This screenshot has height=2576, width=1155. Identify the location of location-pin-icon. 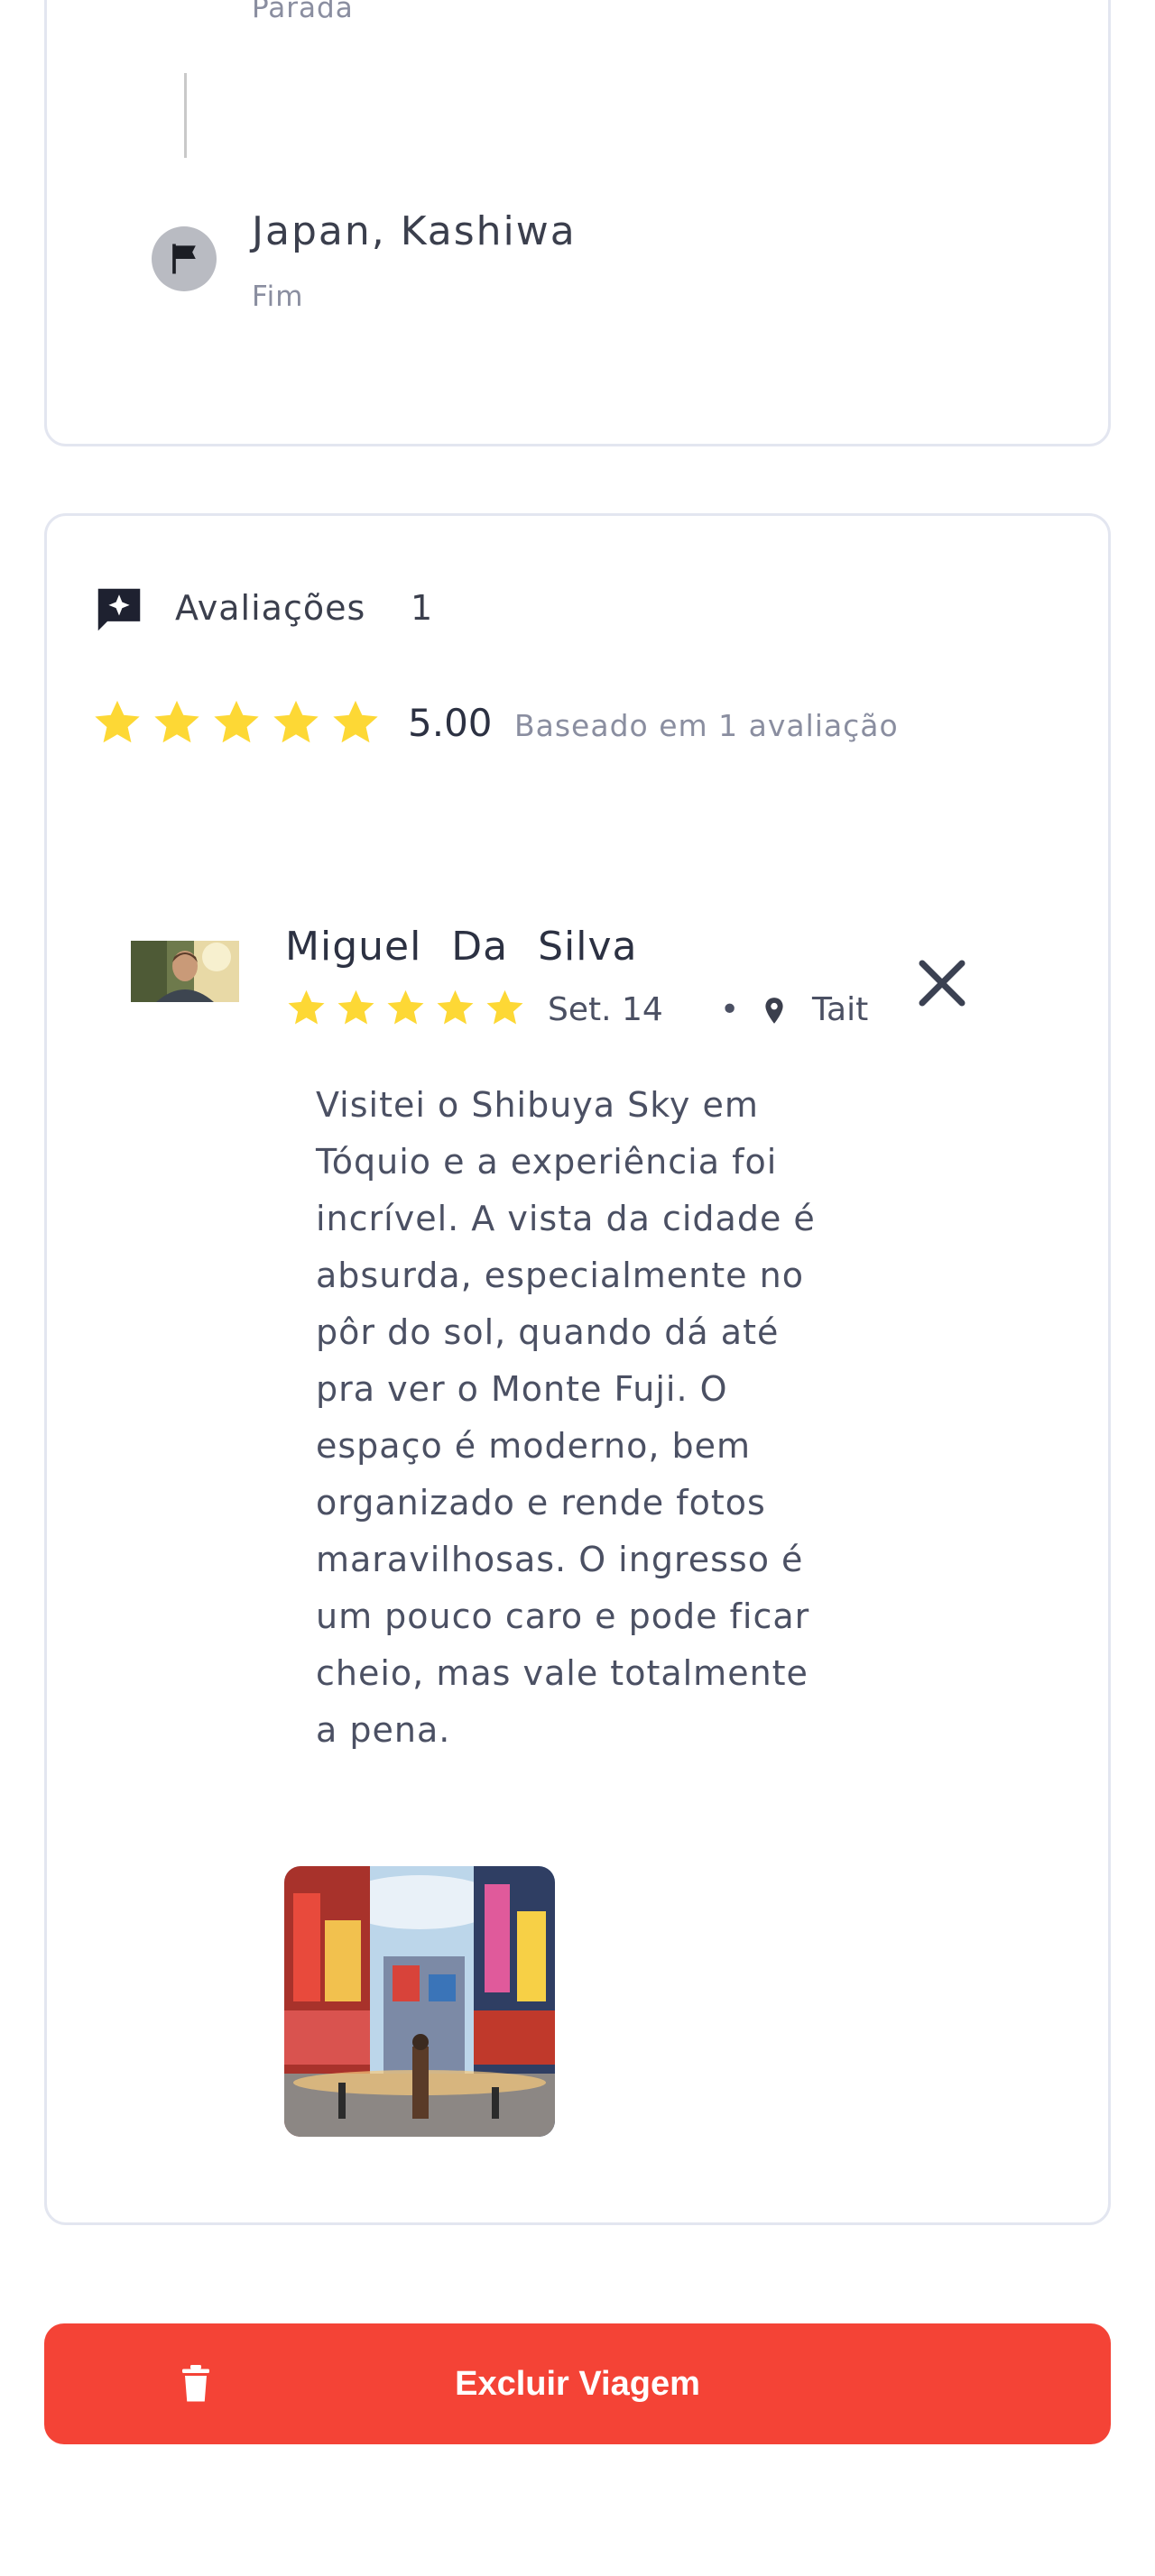
(774, 1013).